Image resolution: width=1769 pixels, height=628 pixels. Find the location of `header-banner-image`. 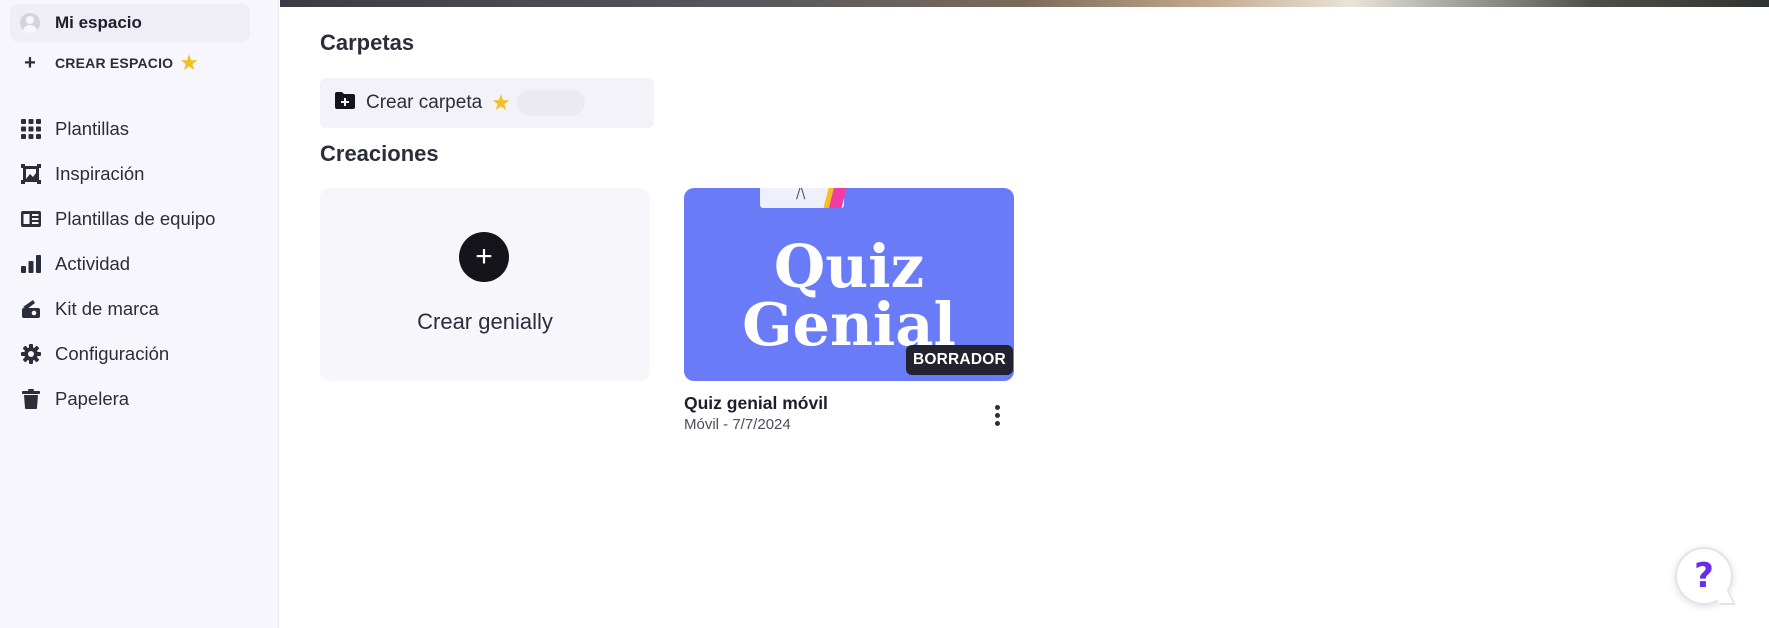

header-banner-image is located at coordinates (1024, 3).